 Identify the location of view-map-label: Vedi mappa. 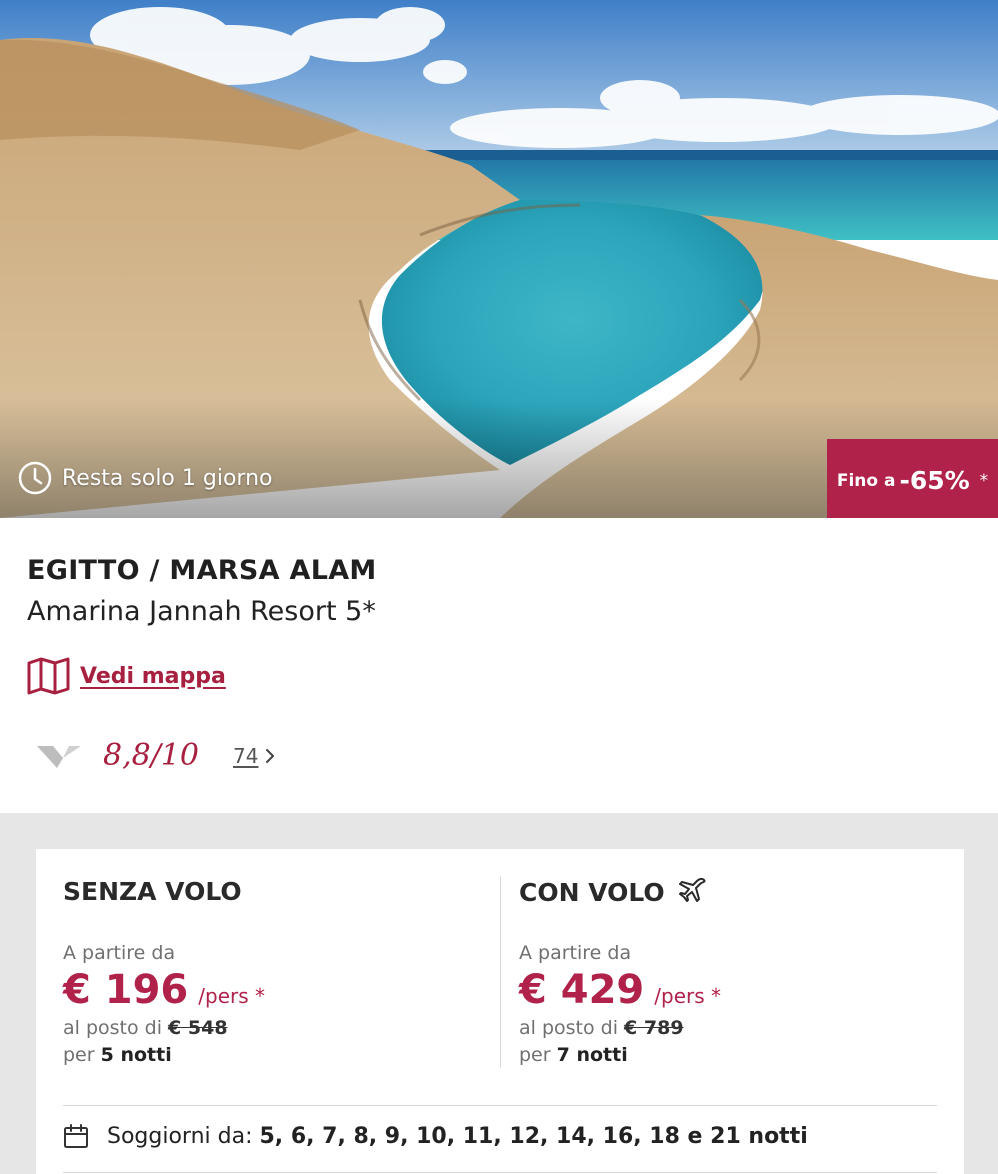
(153, 676).